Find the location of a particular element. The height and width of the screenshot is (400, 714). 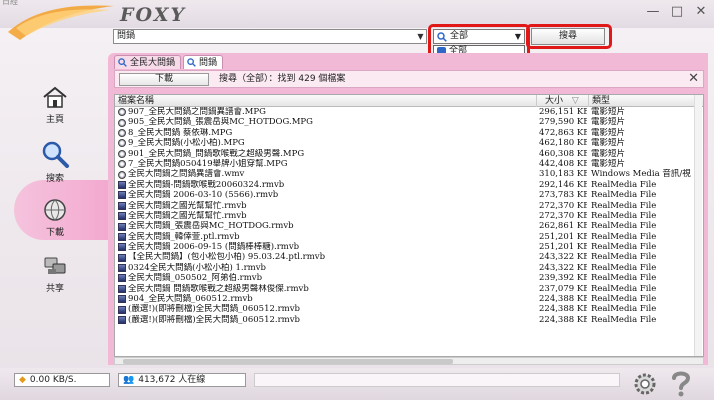

sort-desc-icon: ▽ is located at coordinates (575, 101).